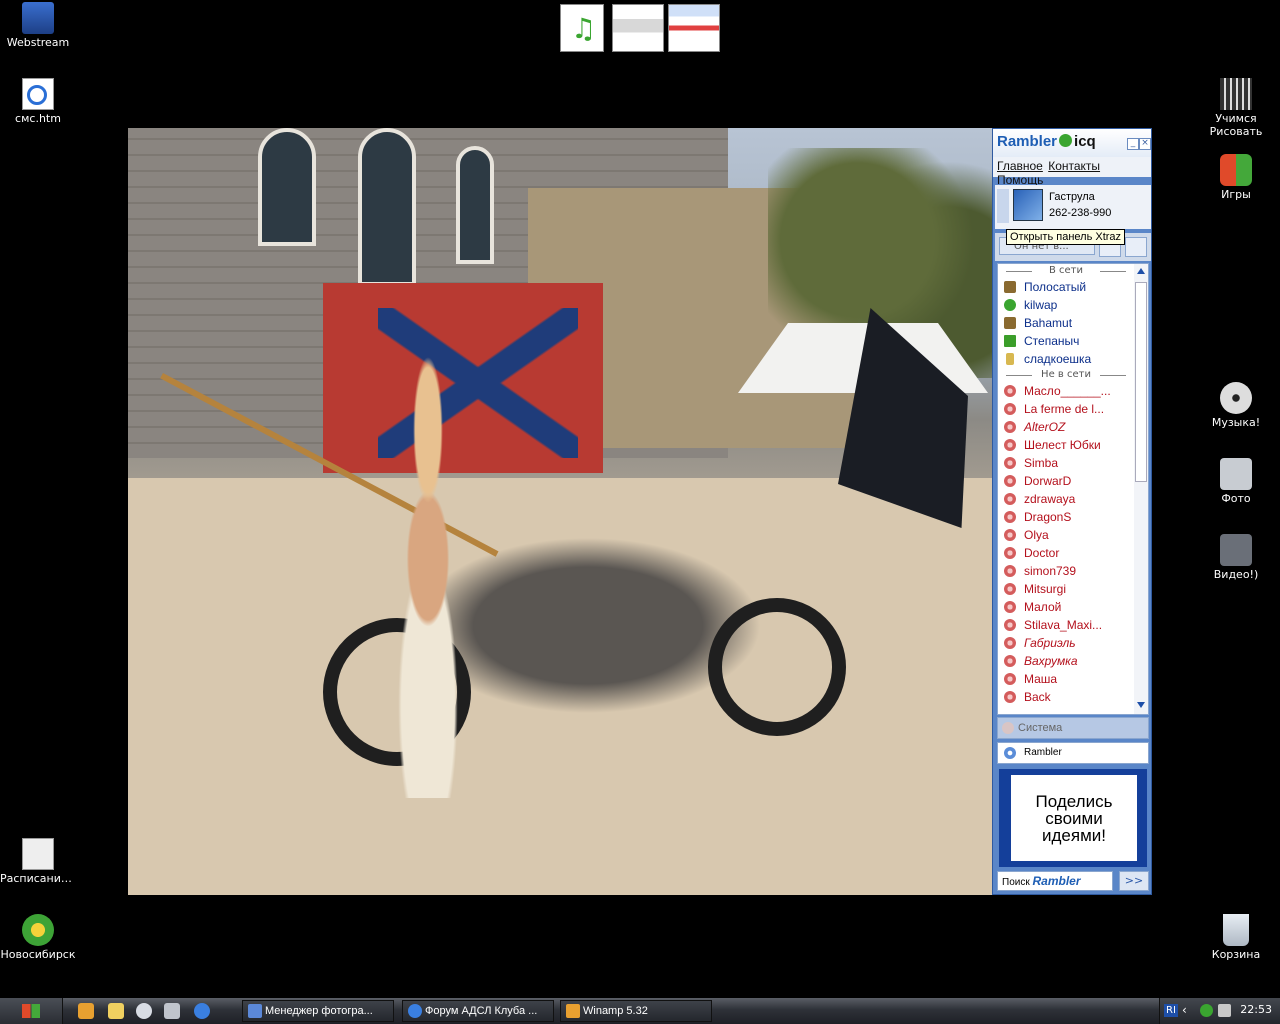 This screenshot has width=1280, height=1024. I want to click on icq-menu-bar: Главное Контакты Помощь, so click(1072, 172).